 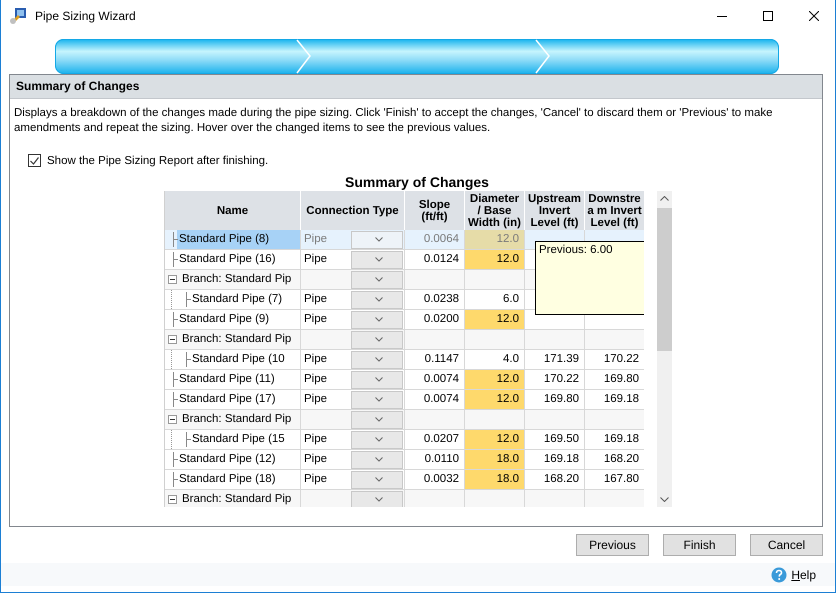 I want to click on table-title: Summary of Changes, so click(x=417, y=182).